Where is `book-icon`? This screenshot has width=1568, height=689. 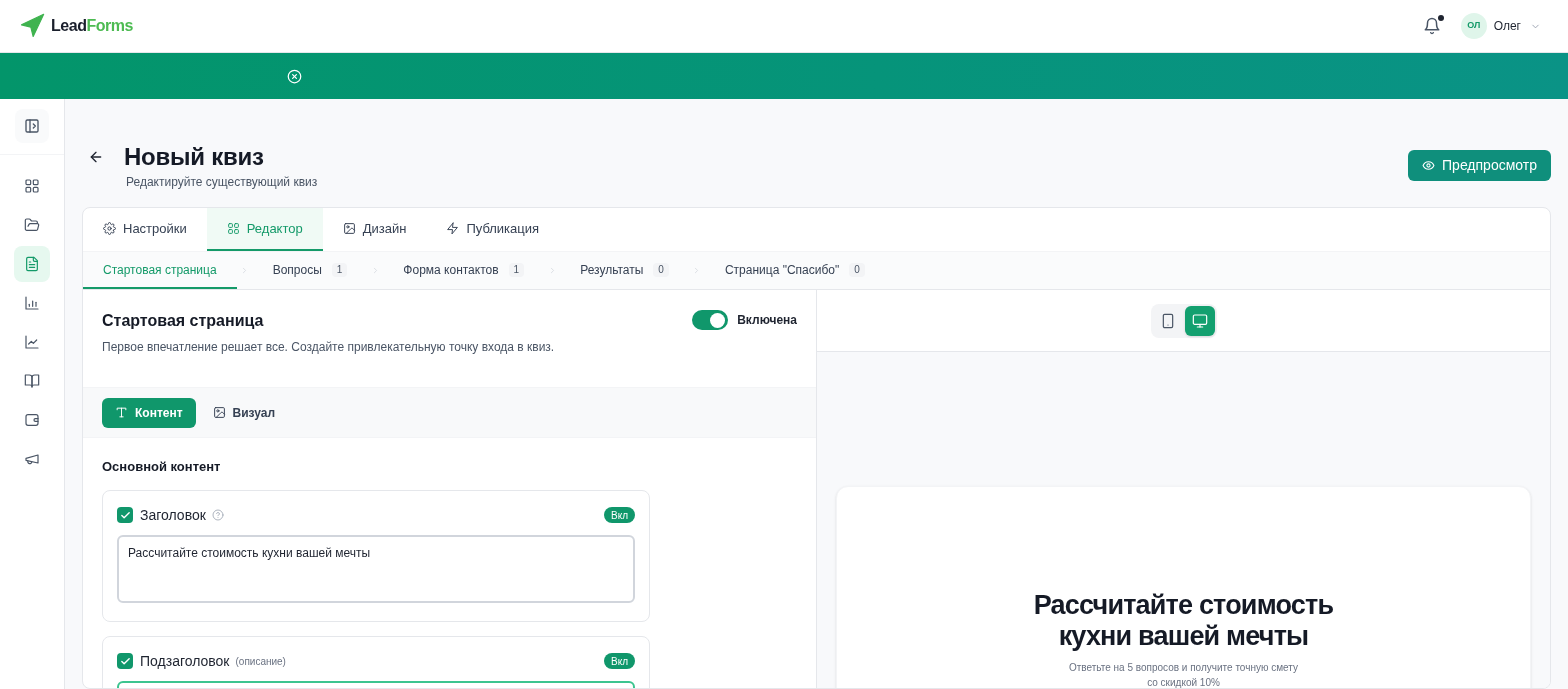 book-icon is located at coordinates (32, 381).